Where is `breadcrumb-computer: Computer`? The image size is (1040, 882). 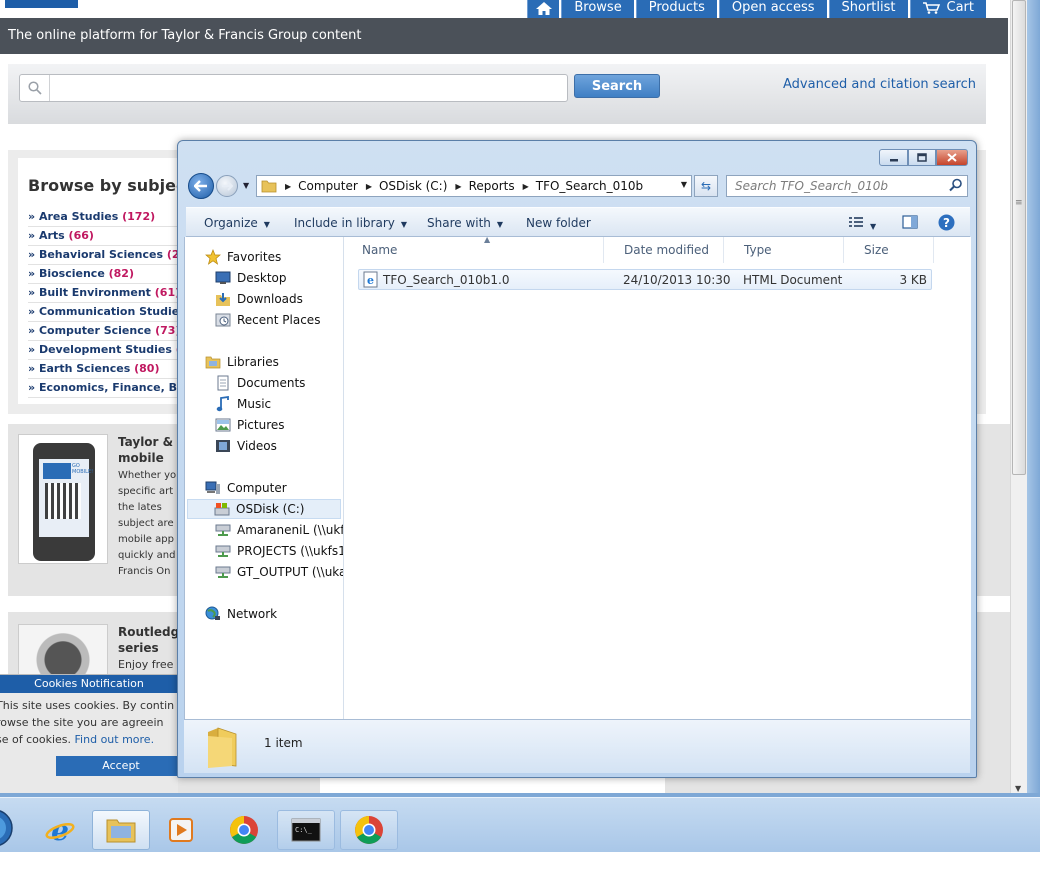
breadcrumb-computer: Computer is located at coordinates (328, 186).